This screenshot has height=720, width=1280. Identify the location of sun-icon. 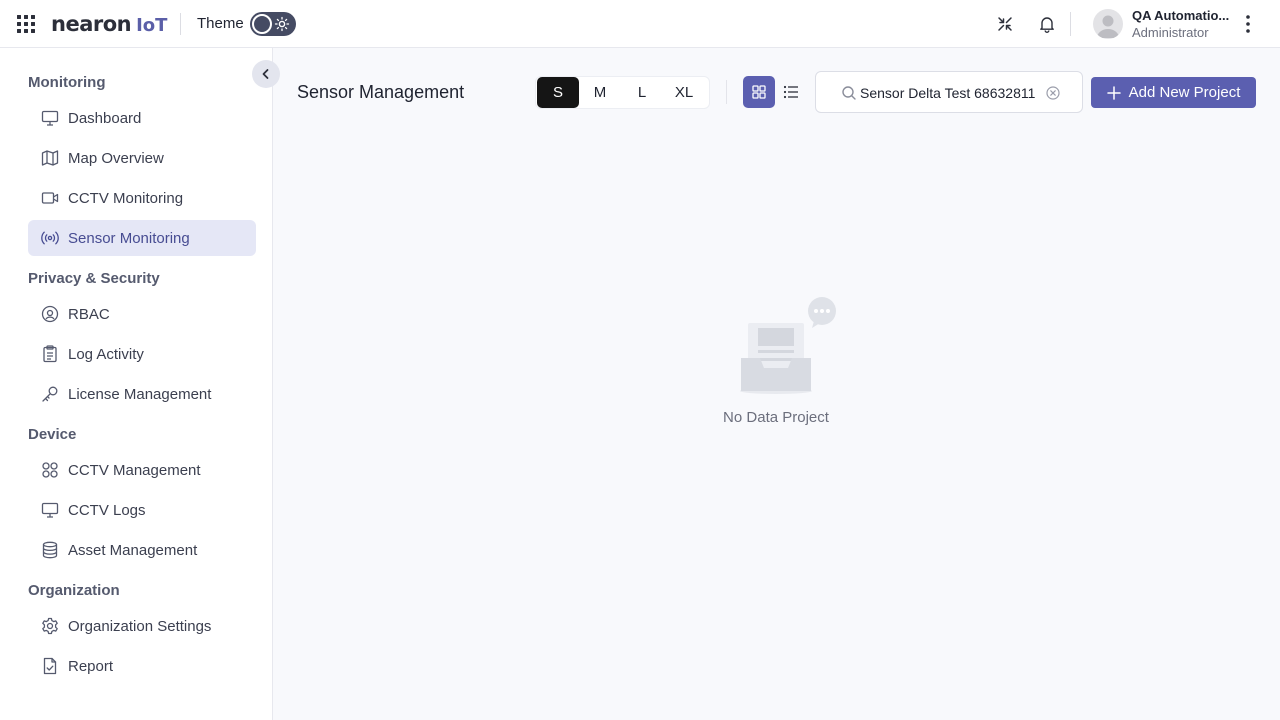
(282, 24).